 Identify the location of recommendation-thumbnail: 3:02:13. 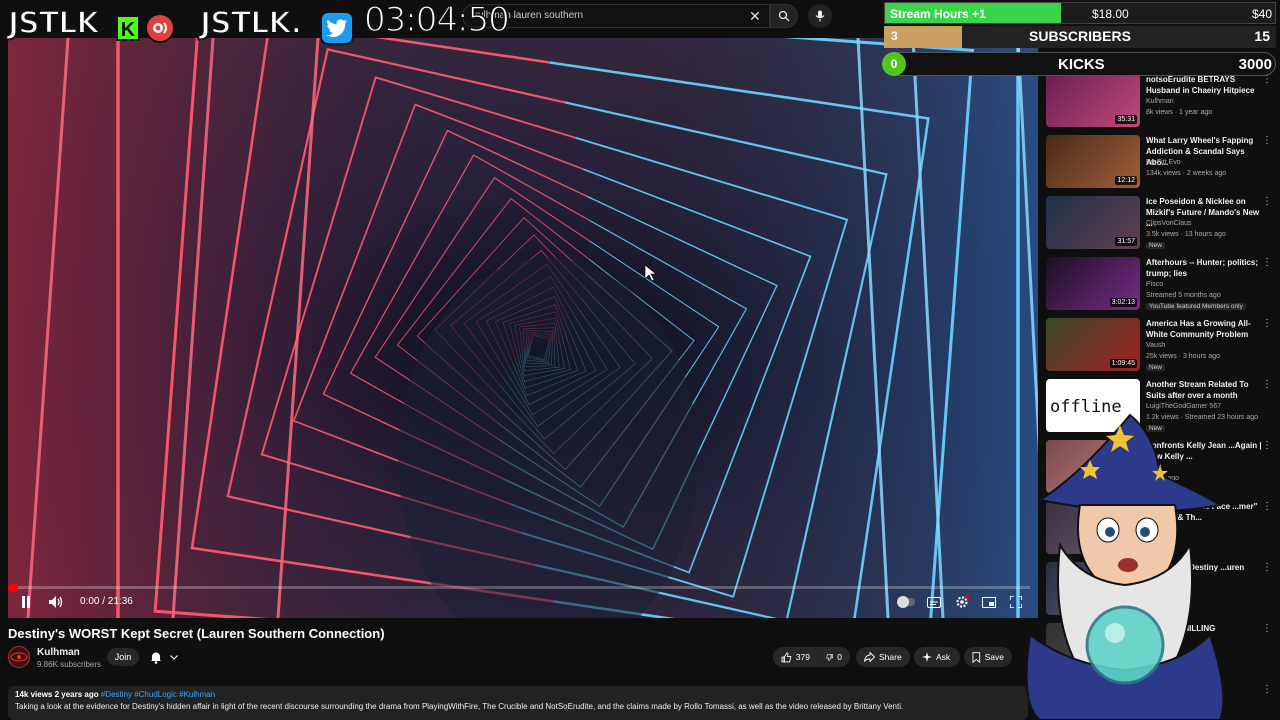
(1093, 283).